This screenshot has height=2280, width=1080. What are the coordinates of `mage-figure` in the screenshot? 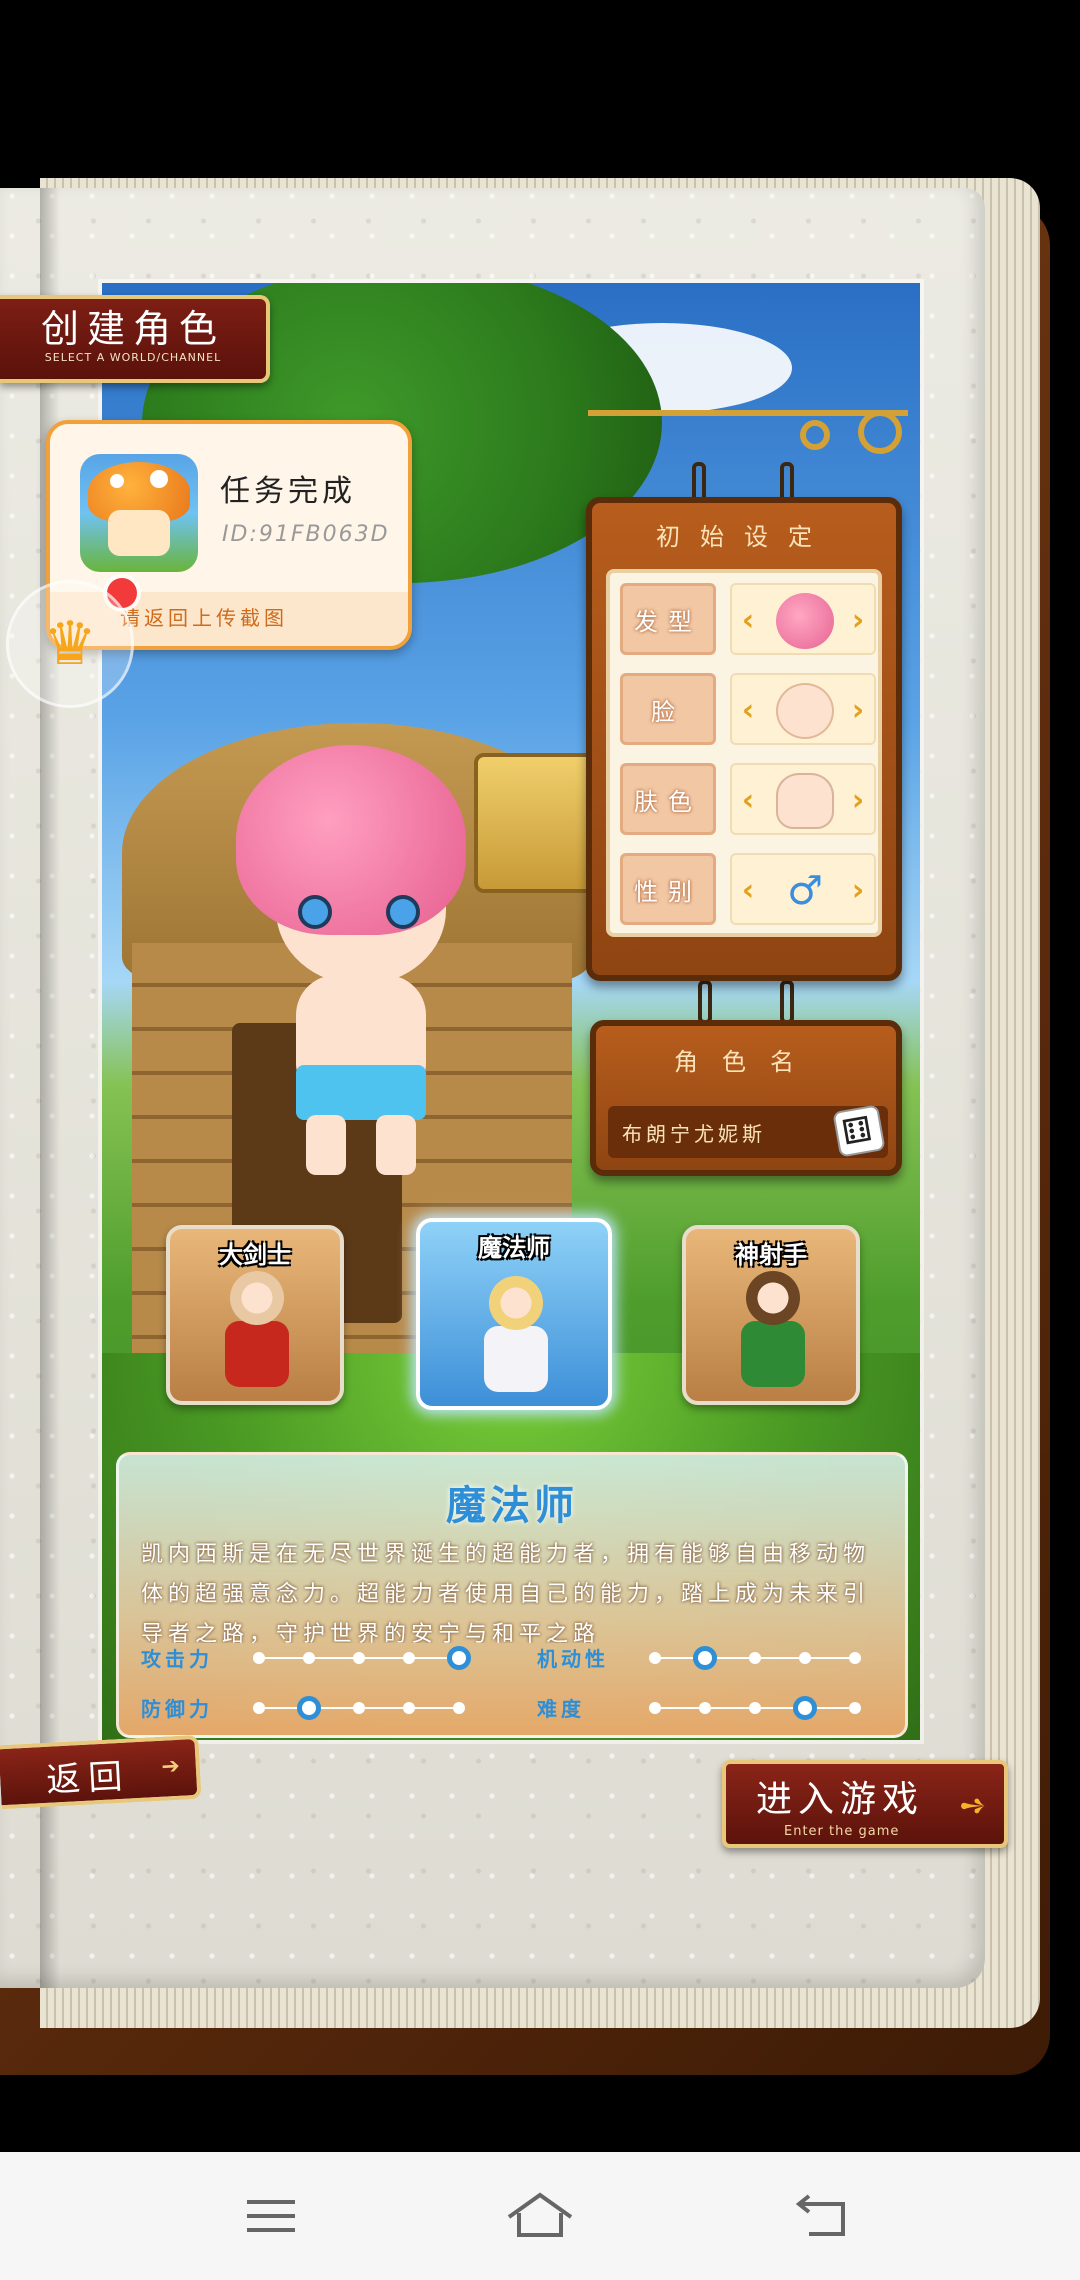 It's located at (514, 1336).